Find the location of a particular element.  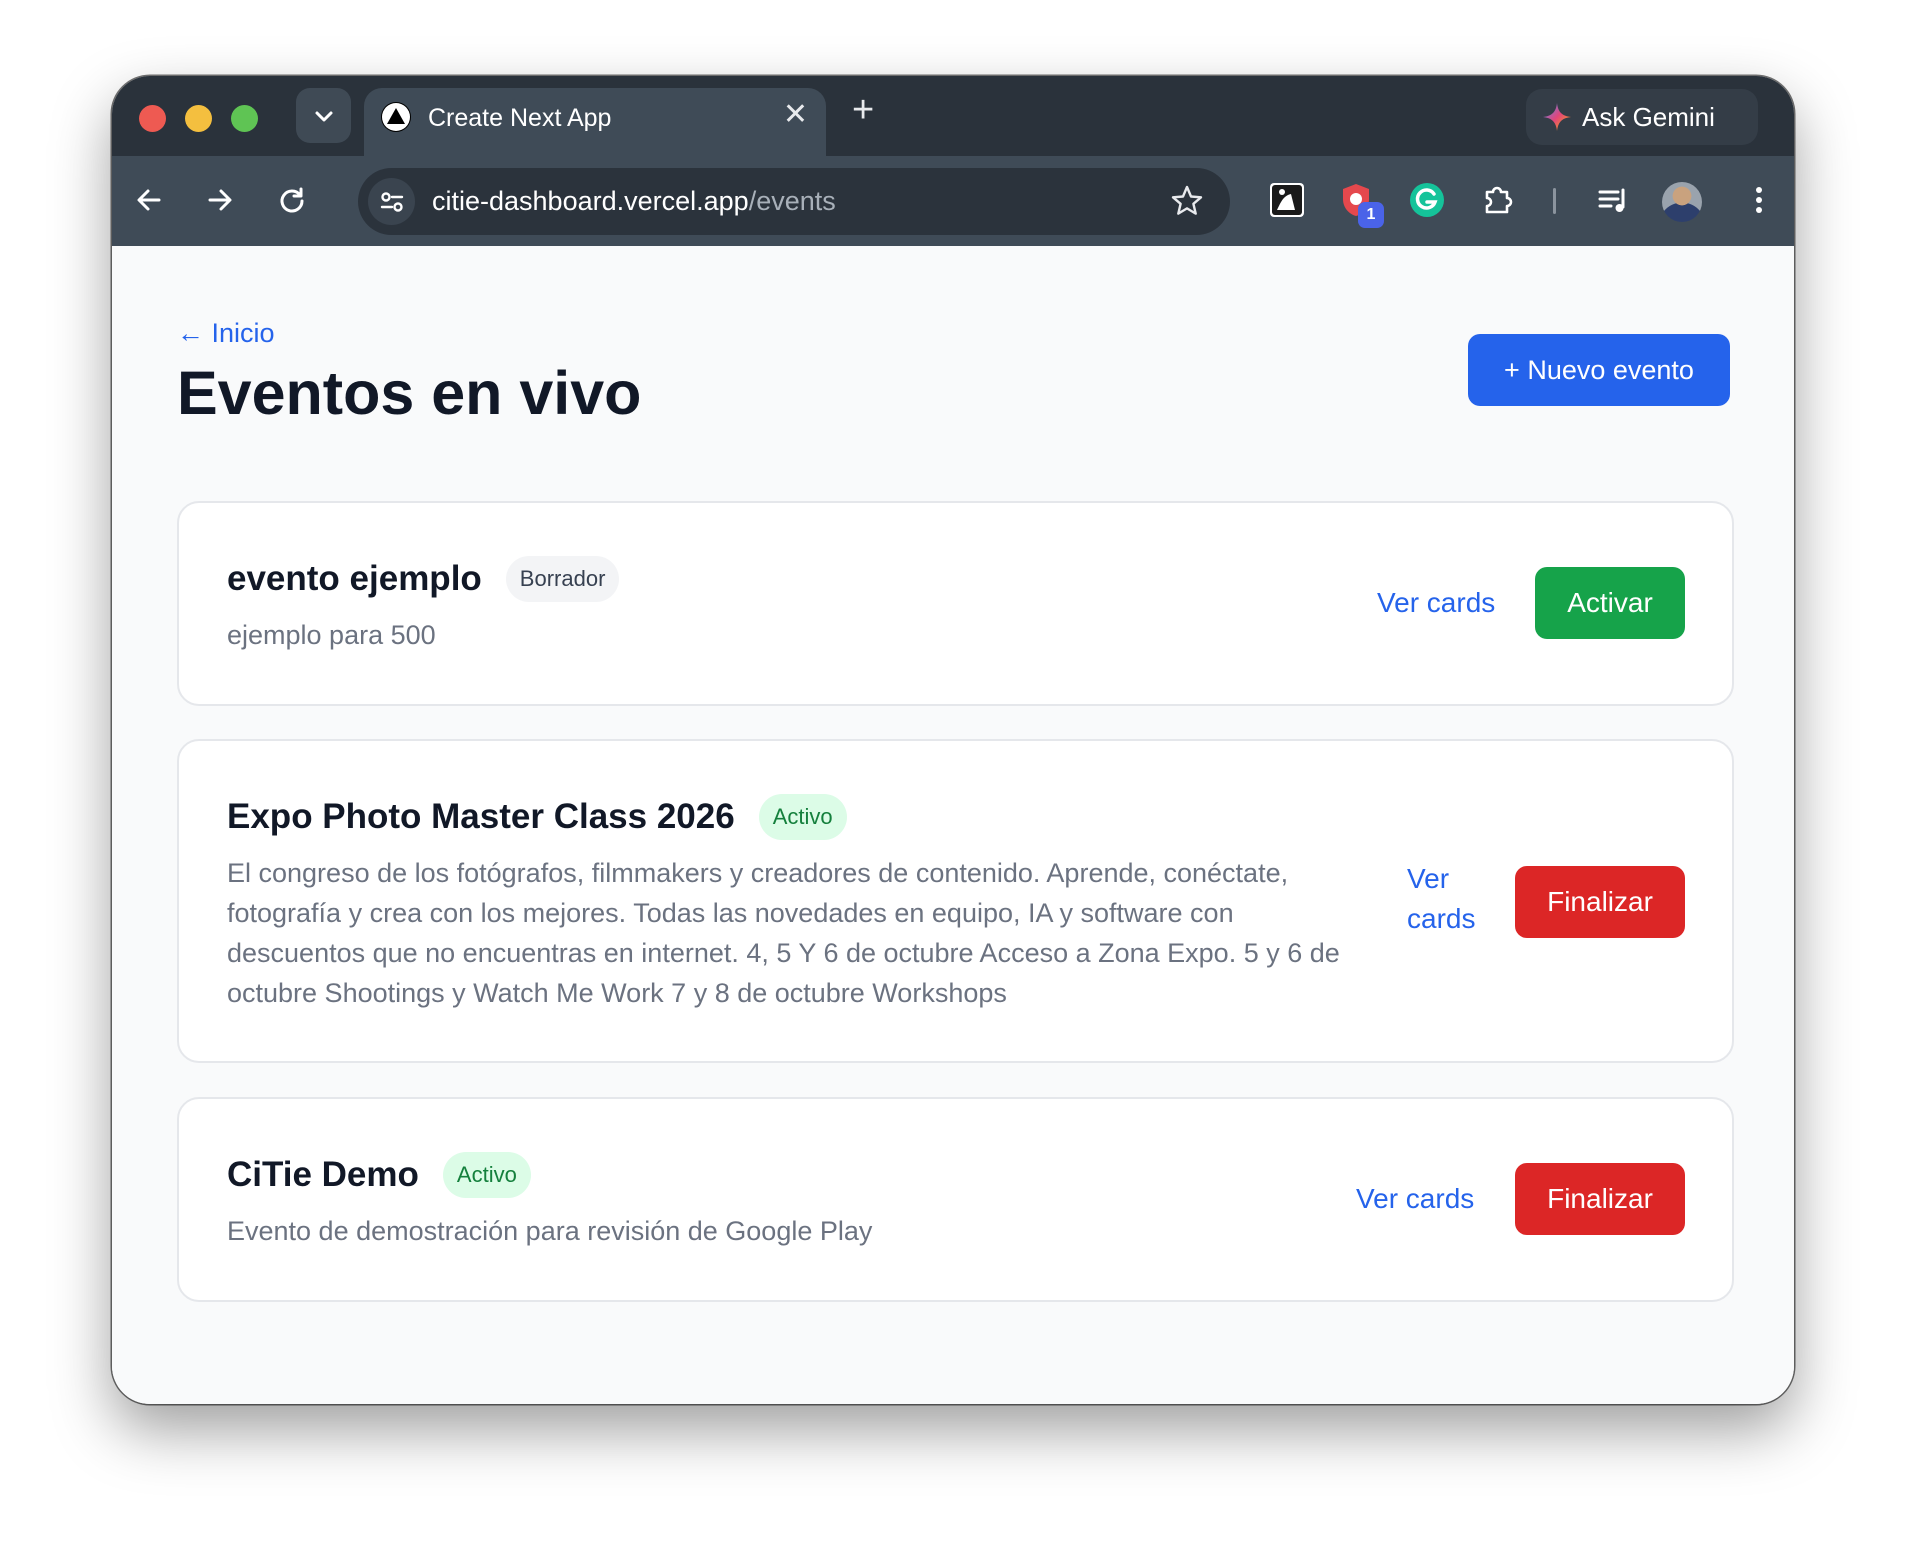

media-controls-button is located at coordinates (1614, 200).